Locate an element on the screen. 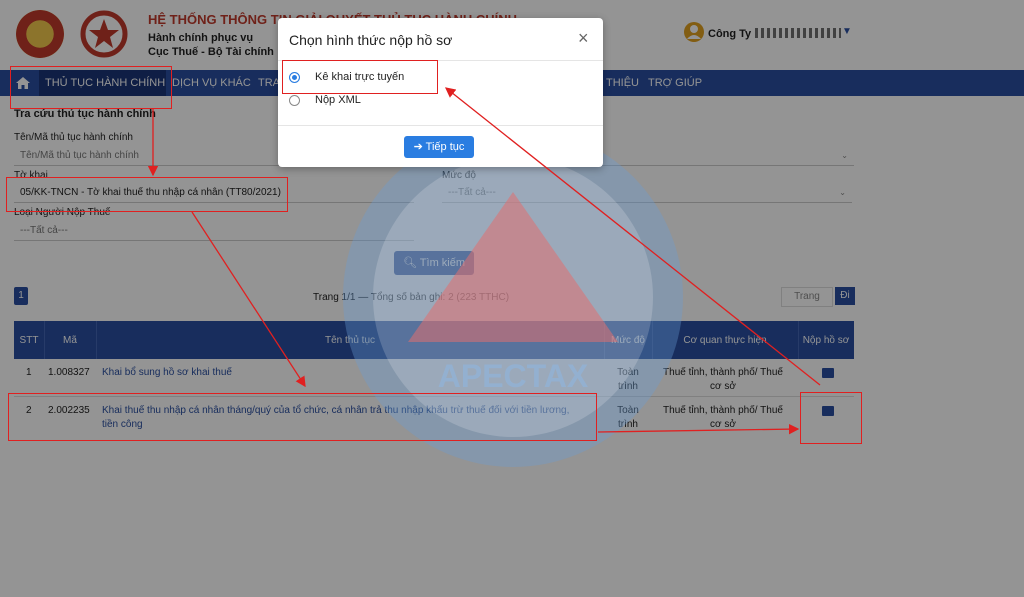  radio-xml is located at coordinates (294, 100).